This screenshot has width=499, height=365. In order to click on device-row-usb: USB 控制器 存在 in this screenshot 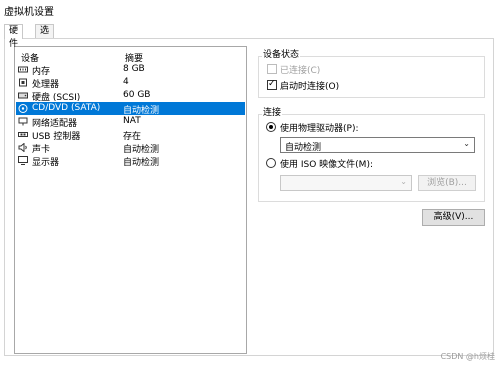, I will do `click(130, 135)`.